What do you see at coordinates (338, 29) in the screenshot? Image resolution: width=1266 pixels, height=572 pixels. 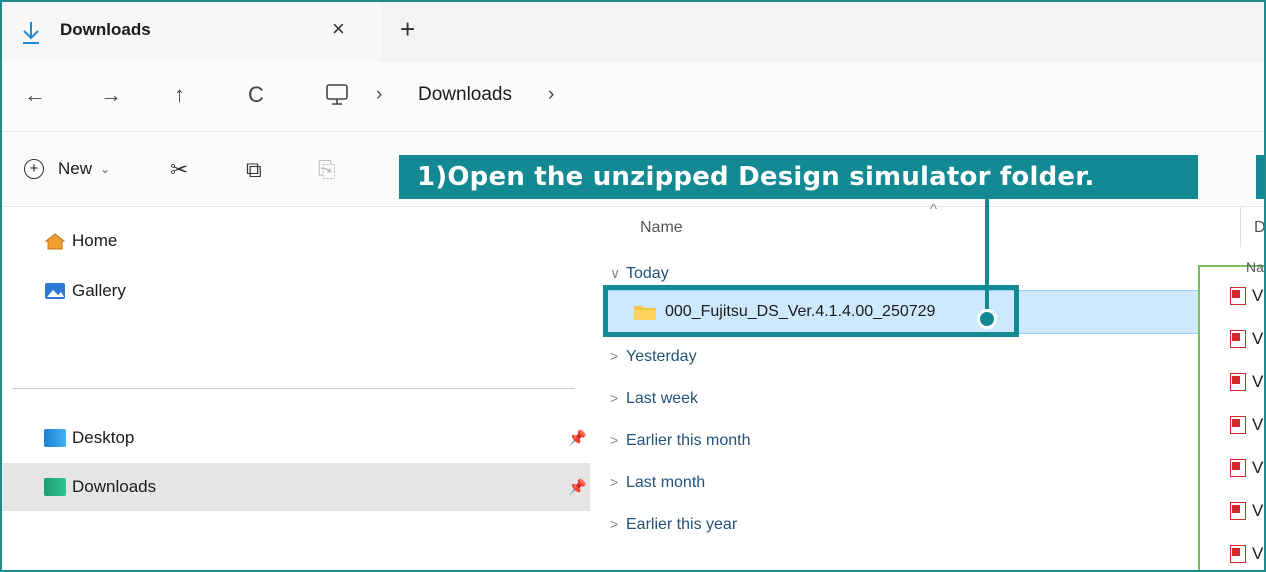 I see `close-icon: ×` at bounding box center [338, 29].